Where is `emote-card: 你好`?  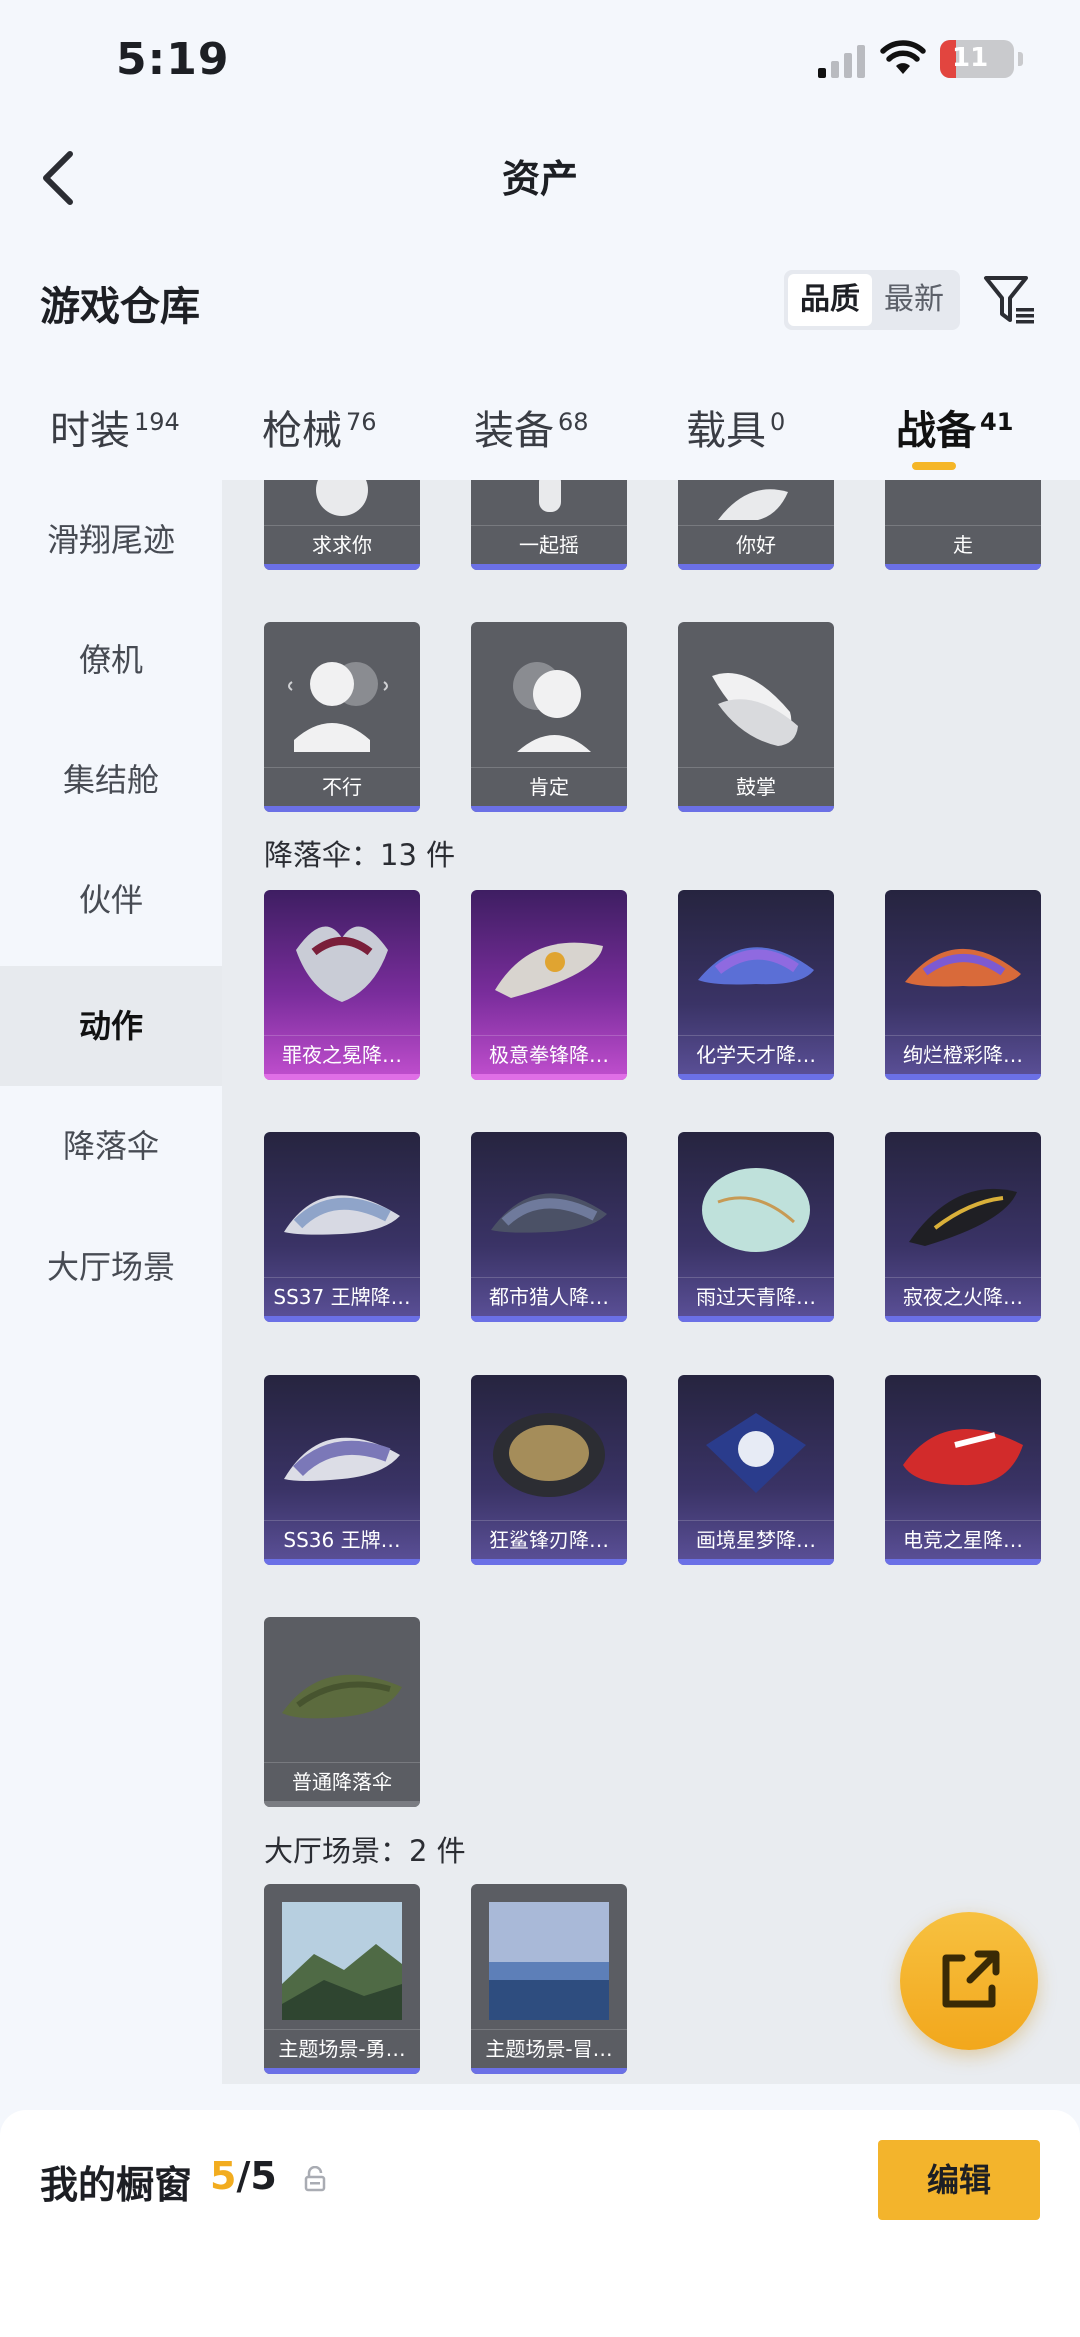
emote-card: 你好 is located at coordinates (756, 525).